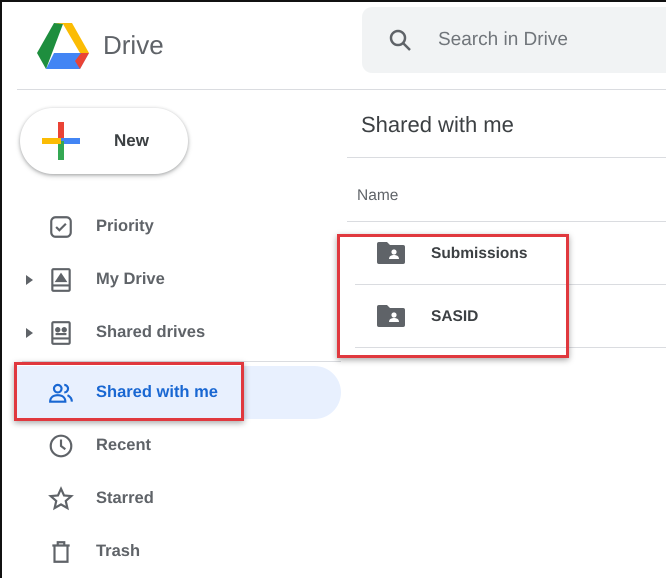 This screenshot has width=666, height=578. I want to click on sidebar-item: Shared with me, so click(178, 392).